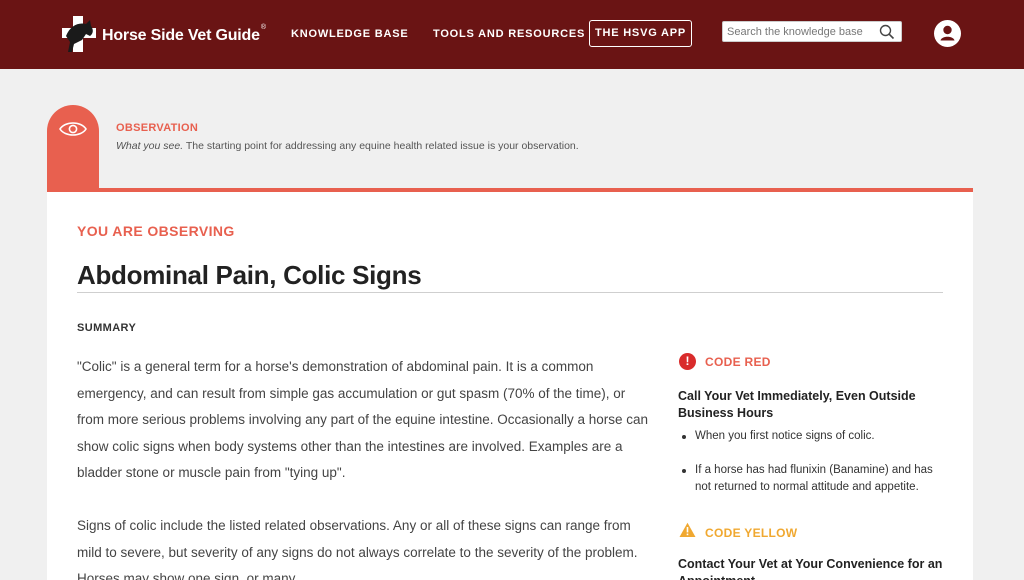 The width and height of the screenshot is (1024, 580). Describe the element at coordinates (687, 361) in the screenshot. I see `alert-circle-icon: !` at that location.